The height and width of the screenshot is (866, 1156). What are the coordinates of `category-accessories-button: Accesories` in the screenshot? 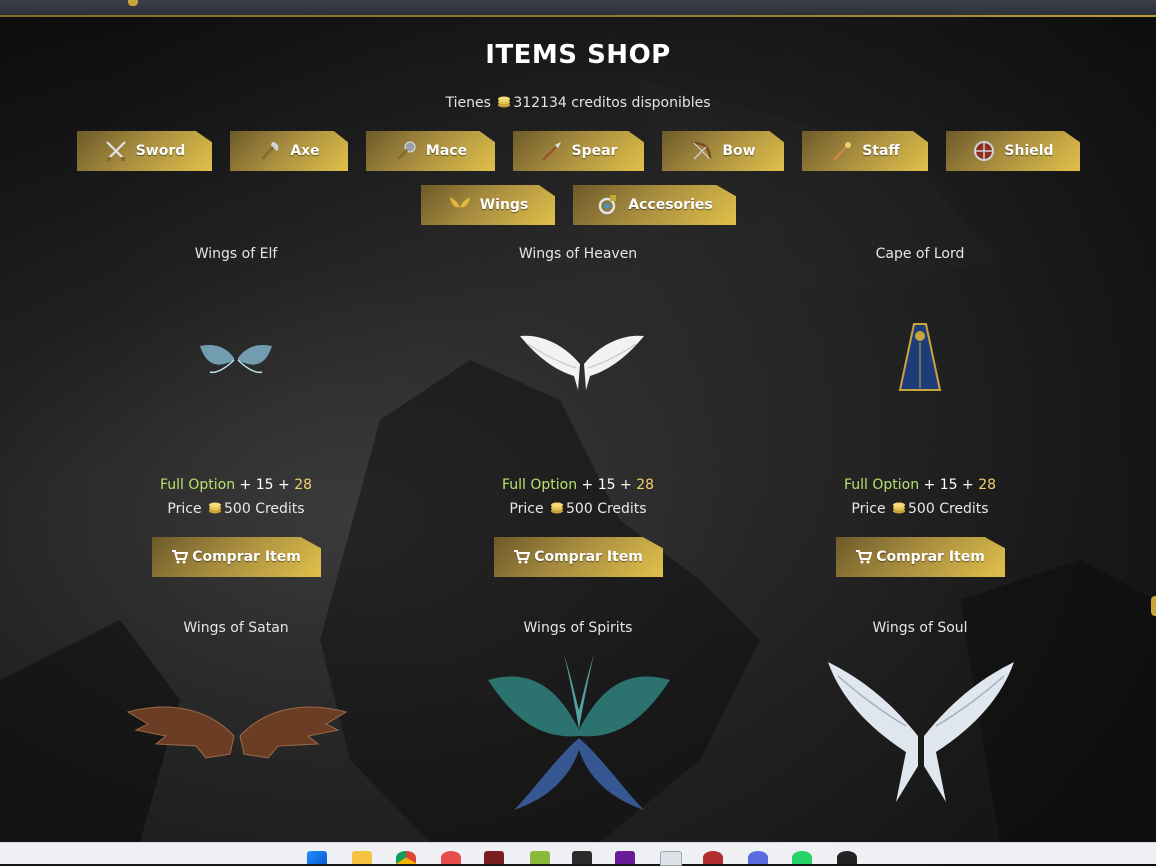 It's located at (654, 205).